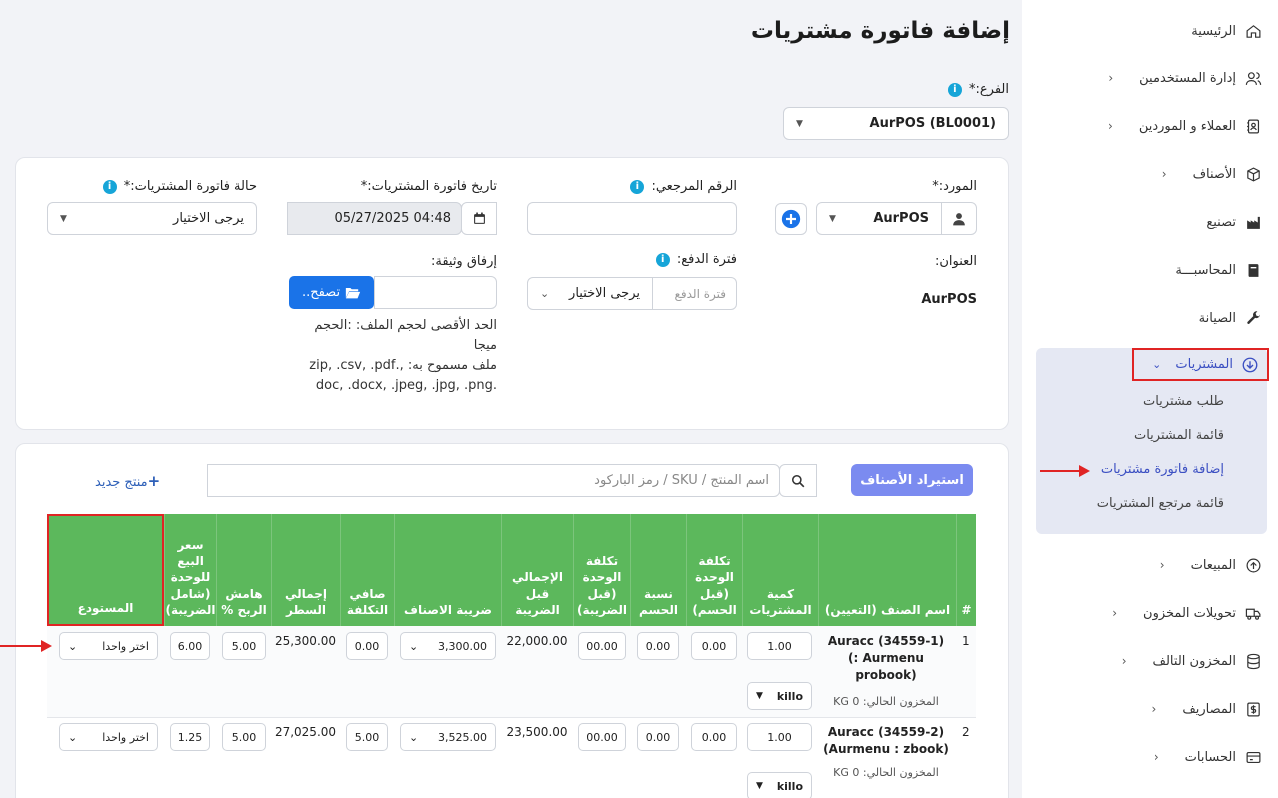  I want to click on net-cost-input: 0.00, so click(367, 646).